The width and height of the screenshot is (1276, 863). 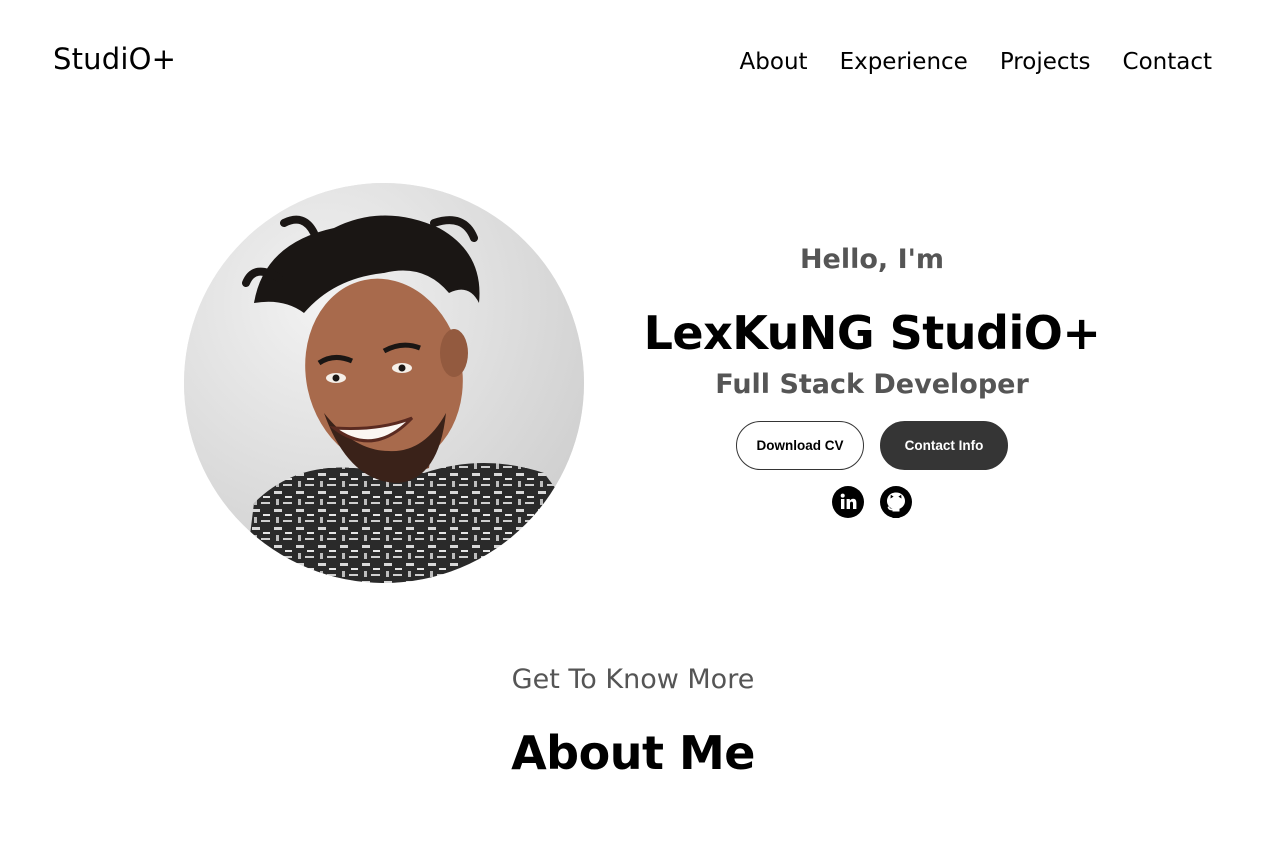 I want to click on social-links, so click(x=872, y=502).